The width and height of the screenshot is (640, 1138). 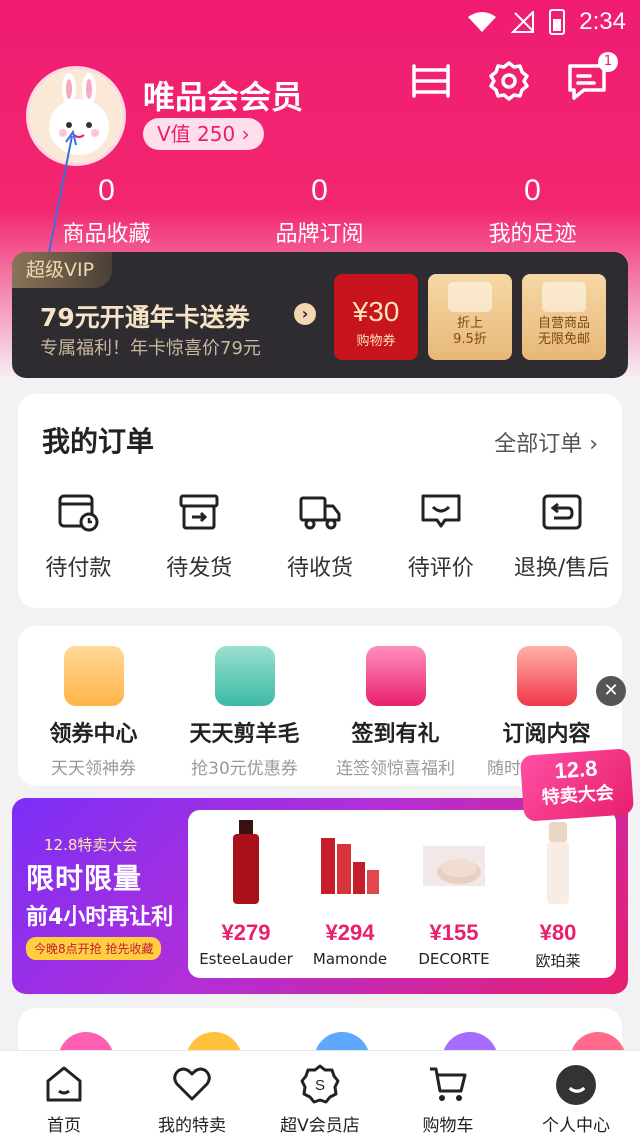 What do you see at coordinates (350, 932) in the screenshot?
I see `product-price: ¥294` at bounding box center [350, 932].